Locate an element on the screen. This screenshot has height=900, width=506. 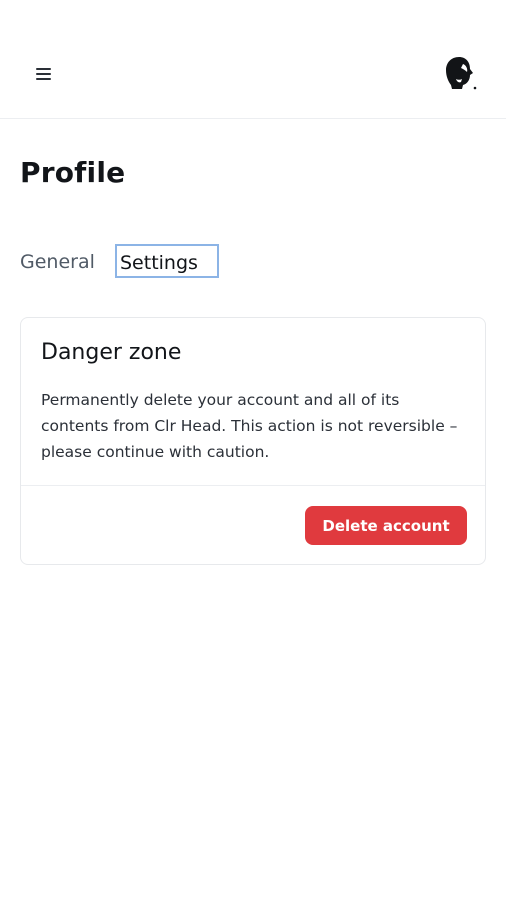
tab-settings: Settings is located at coordinates (167, 261).